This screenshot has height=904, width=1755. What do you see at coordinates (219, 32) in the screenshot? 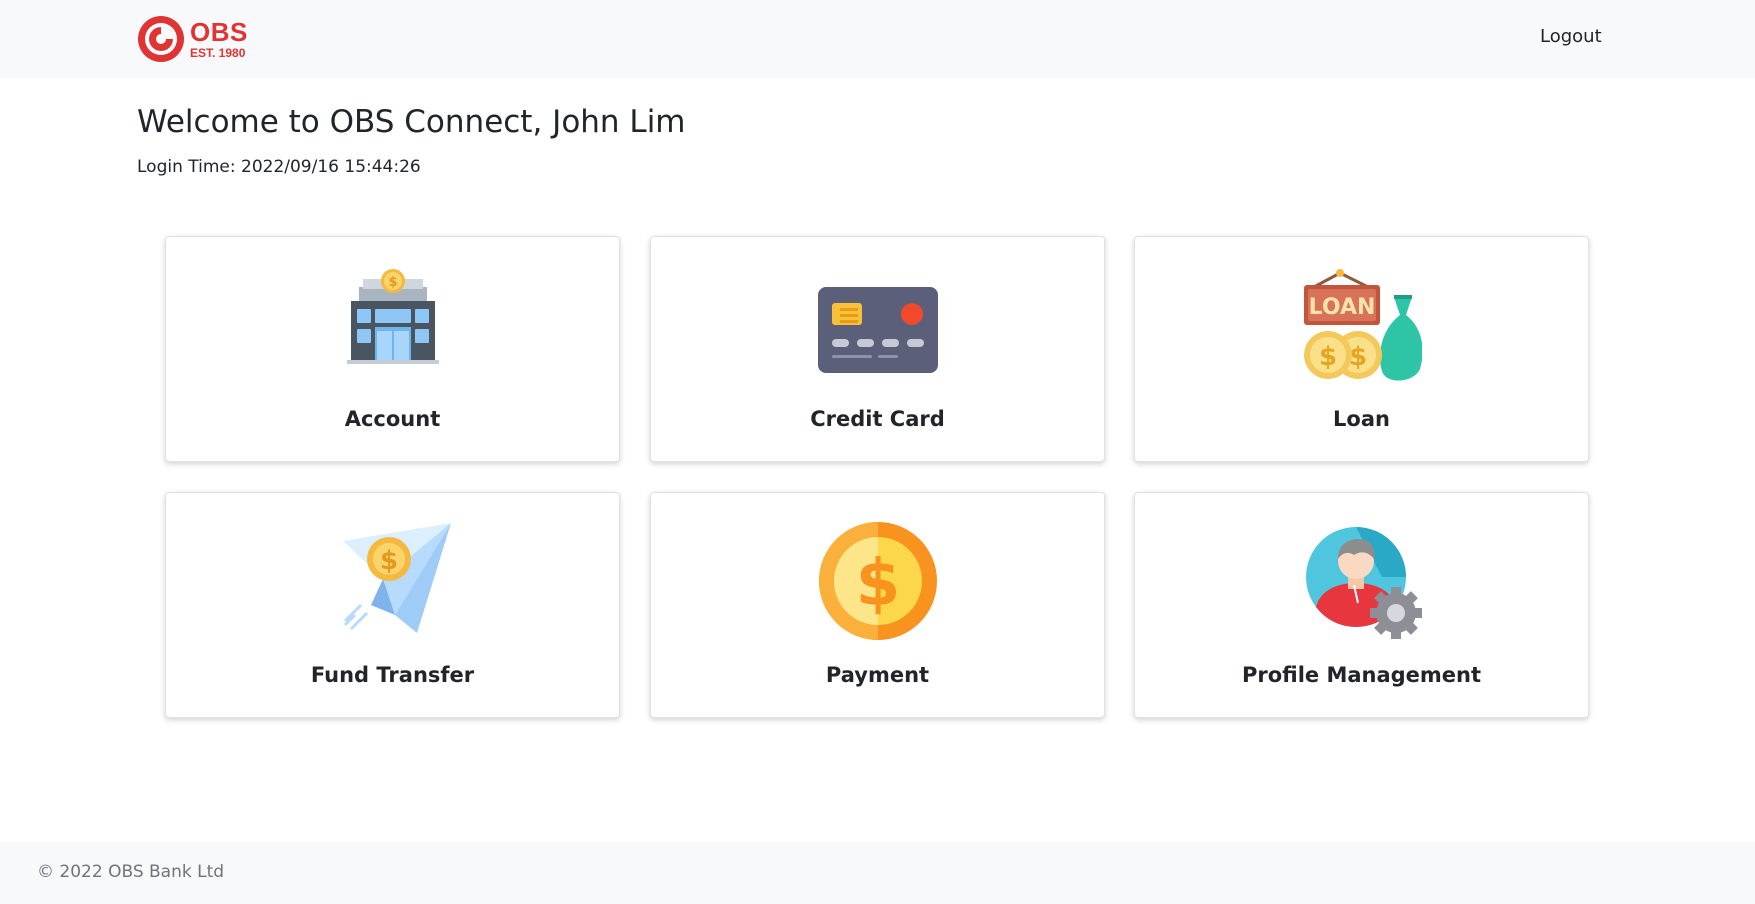
I see `logo-brand: OBS` at bounding box center [219, 32].